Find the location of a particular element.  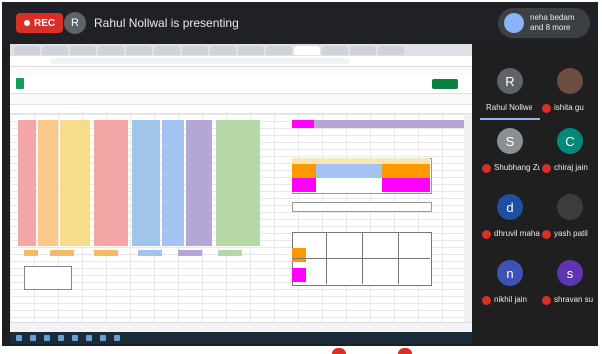

recording-badge: REC is located at coordinates (40, 23).